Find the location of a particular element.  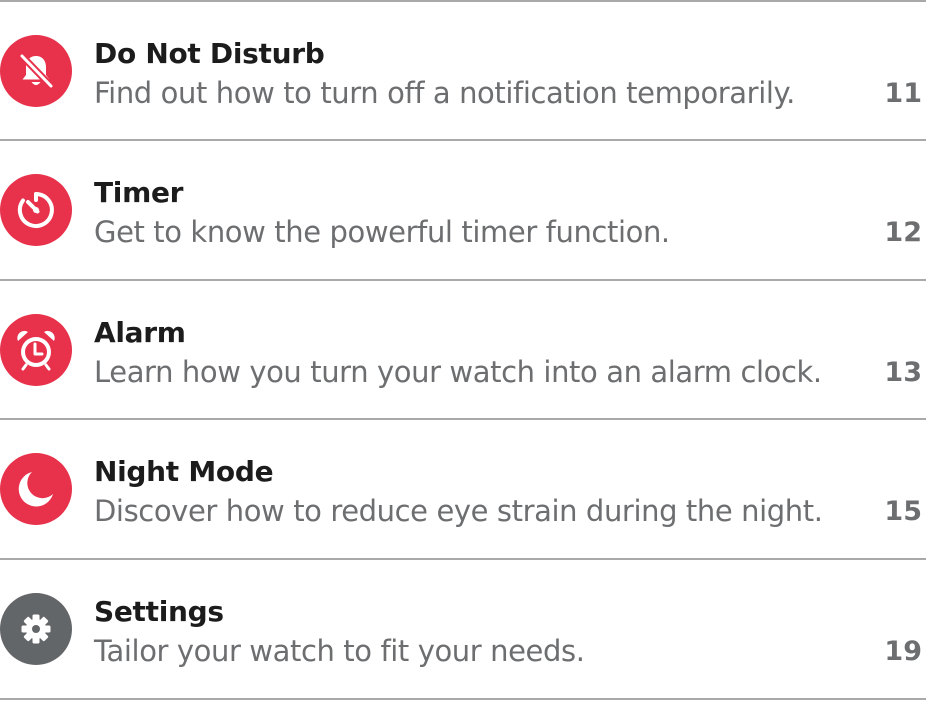

divider is located at coordinates (463, 699).